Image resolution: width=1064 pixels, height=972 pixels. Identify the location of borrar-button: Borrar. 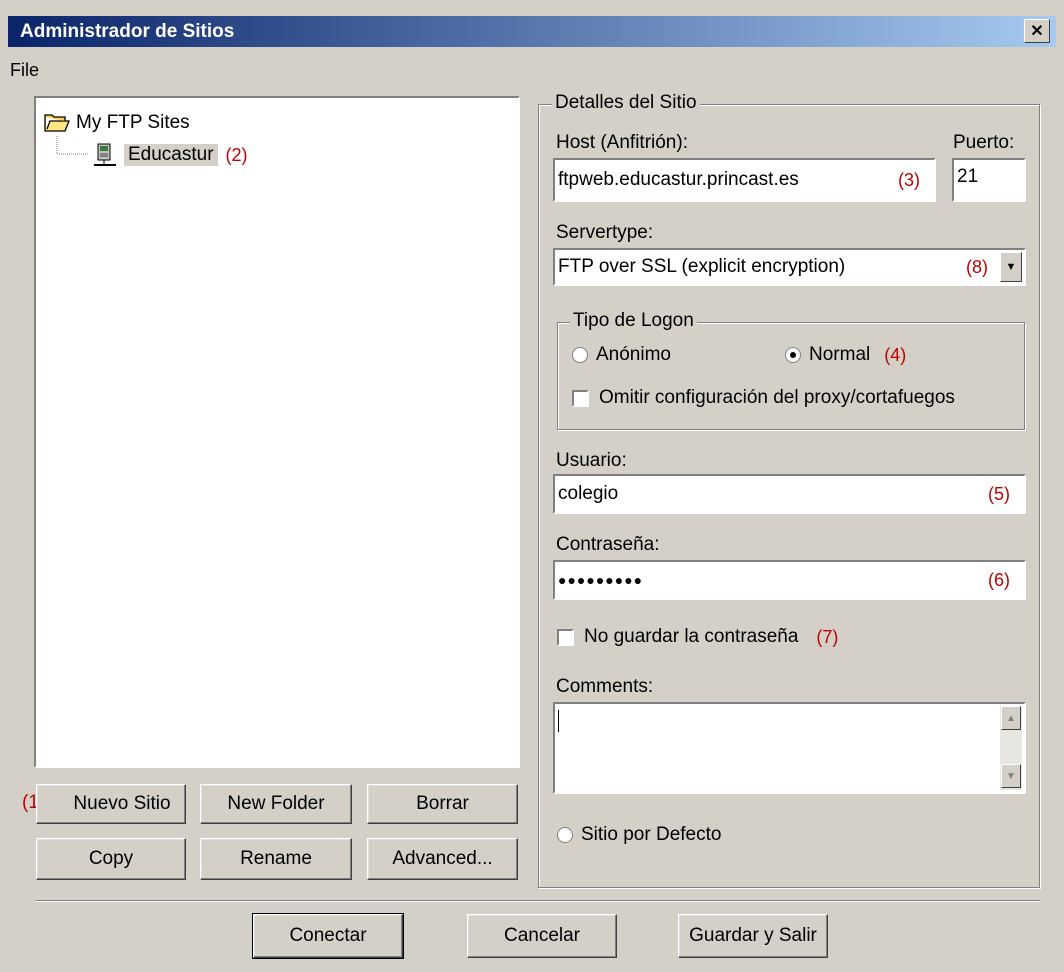
(442, 804).